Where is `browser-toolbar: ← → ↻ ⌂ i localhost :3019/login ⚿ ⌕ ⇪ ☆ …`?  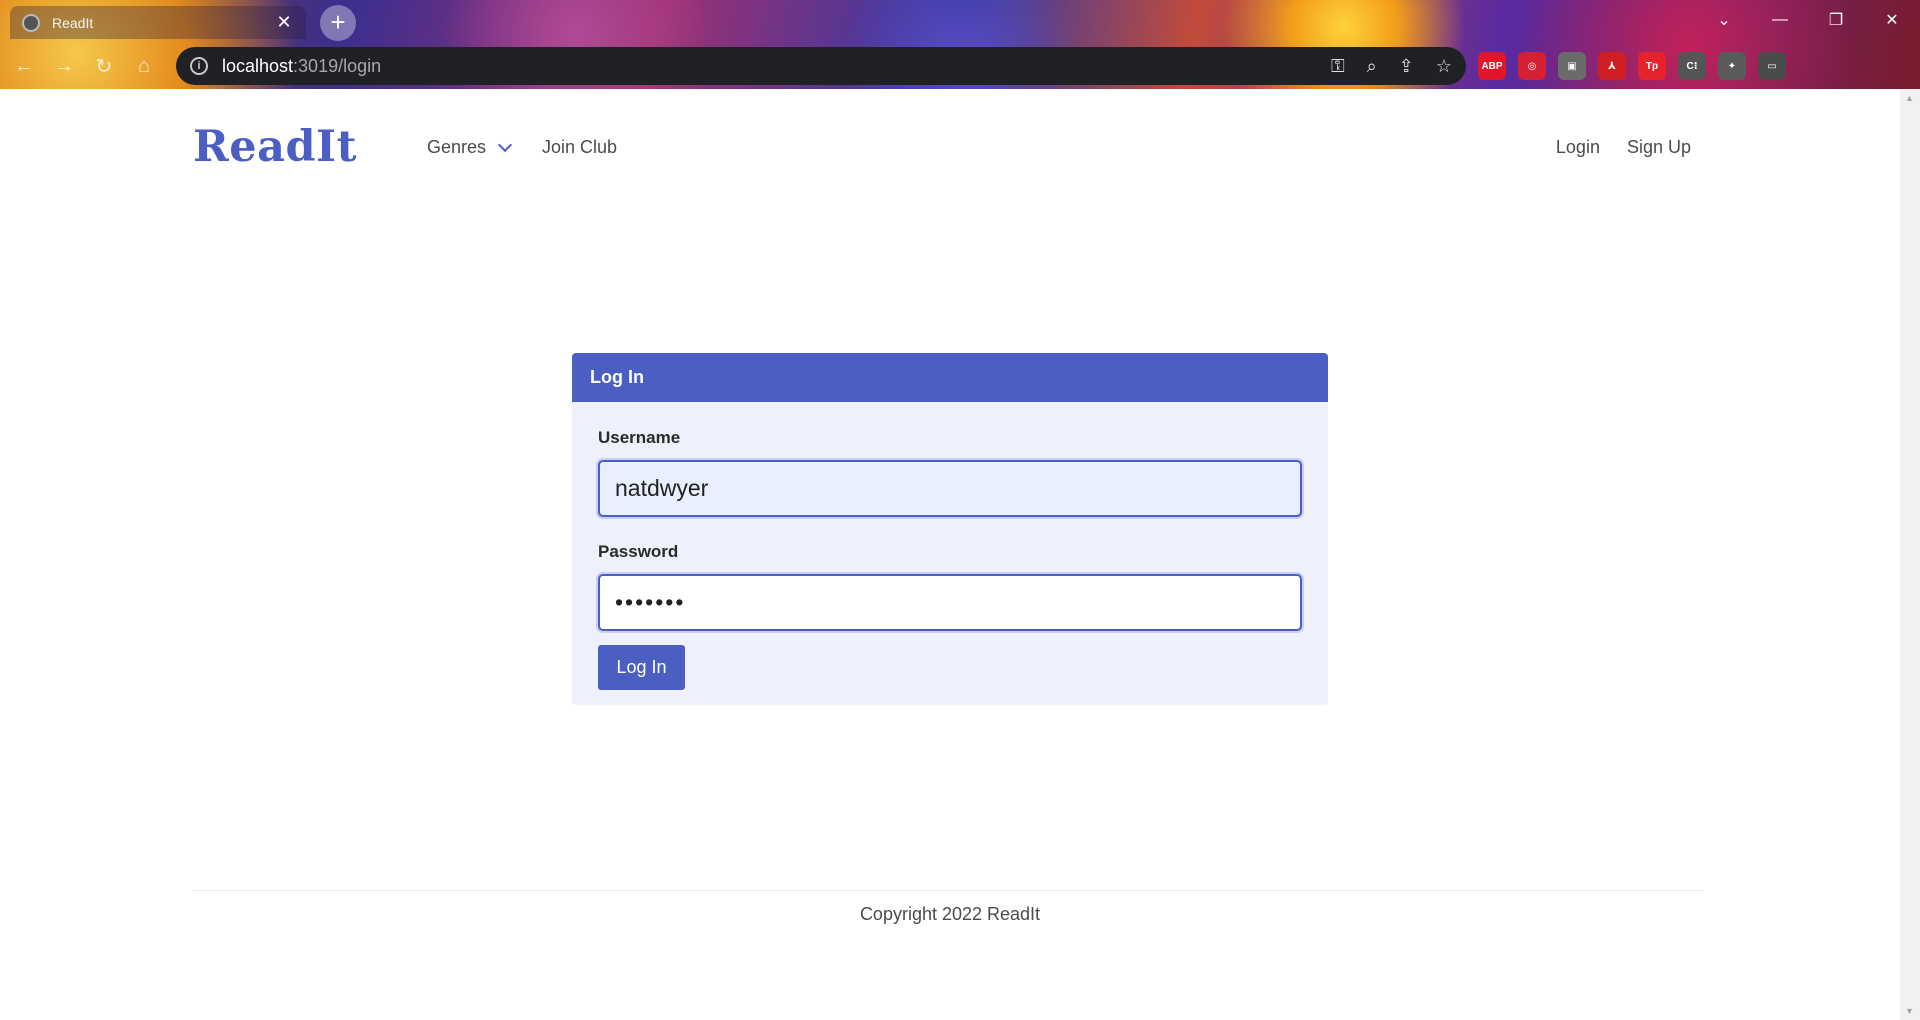
browser-toolbar: ← → ↻ ⌂ i localhost :3019/login ⚿ ⌕ ⇪ ☆ … is located at coordinates (960, 66).